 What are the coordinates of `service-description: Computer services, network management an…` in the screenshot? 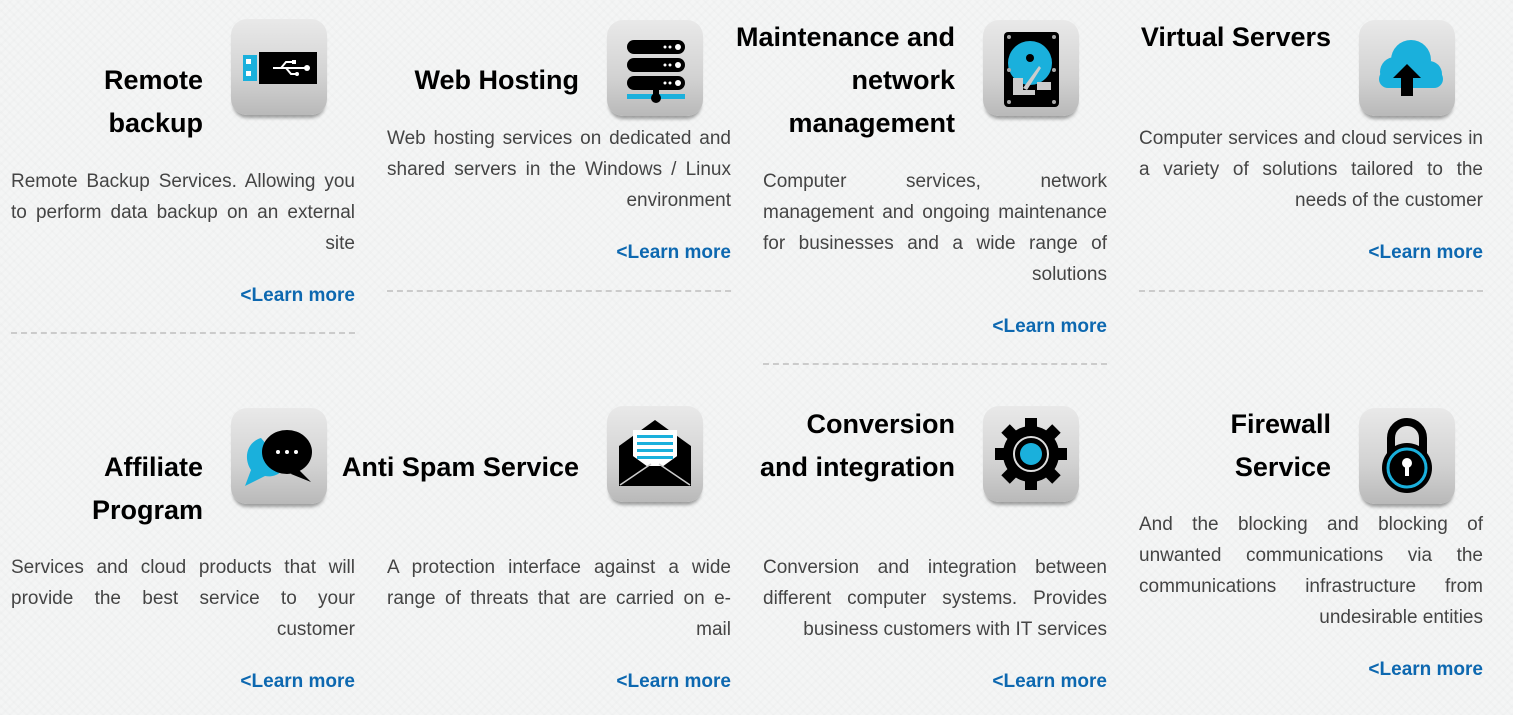 It's located at (935, 228).